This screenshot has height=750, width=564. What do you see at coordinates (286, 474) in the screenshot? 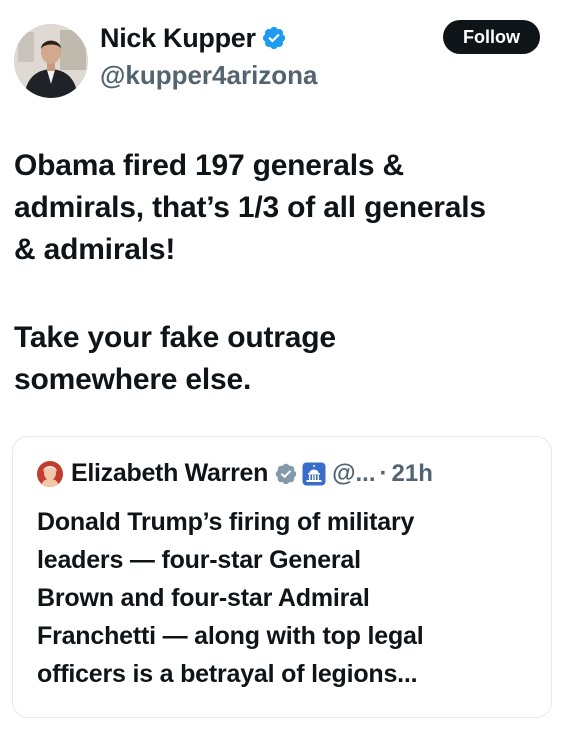
I see `gray-verified-badge-icon` at bounding box center [286, 474].